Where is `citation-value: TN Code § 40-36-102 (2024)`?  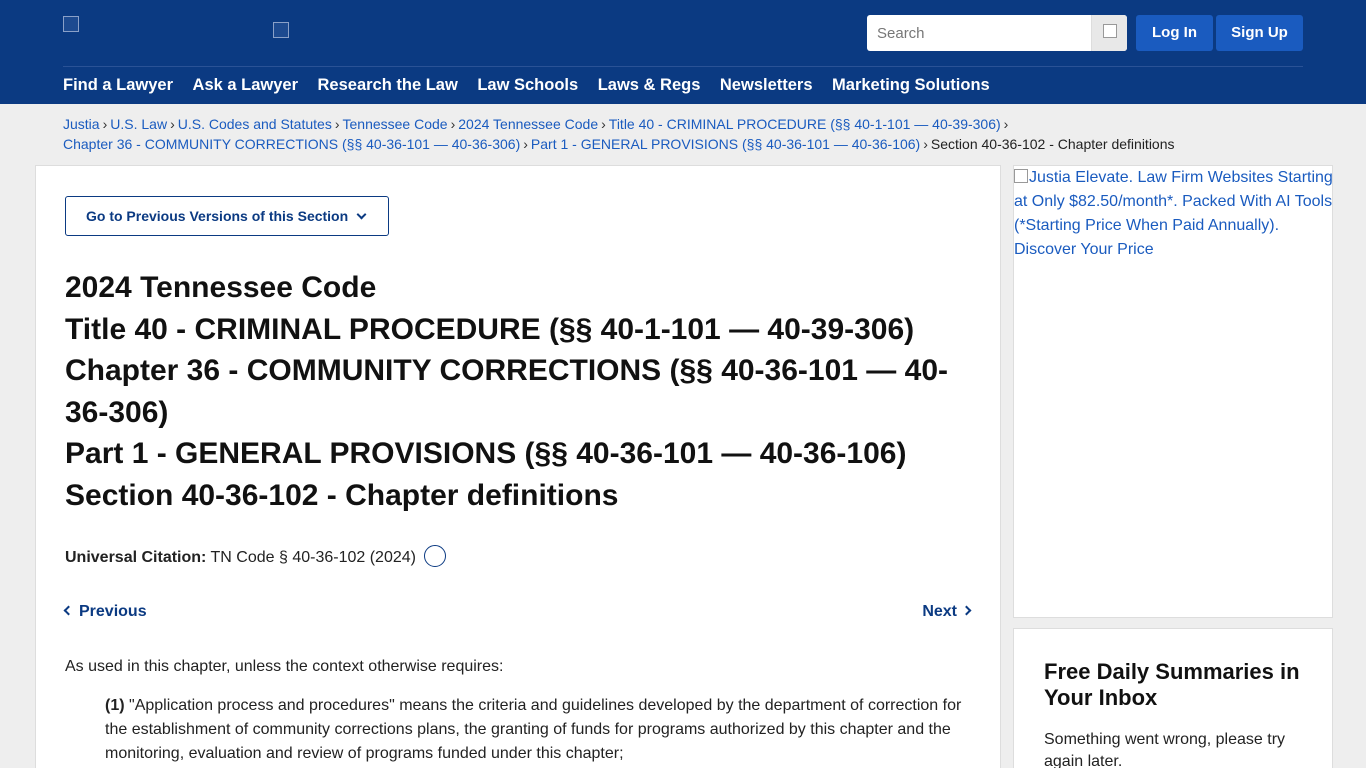 citation-value: TN Code § 40-36-102 (2024) is located at coordinates (313, 558).